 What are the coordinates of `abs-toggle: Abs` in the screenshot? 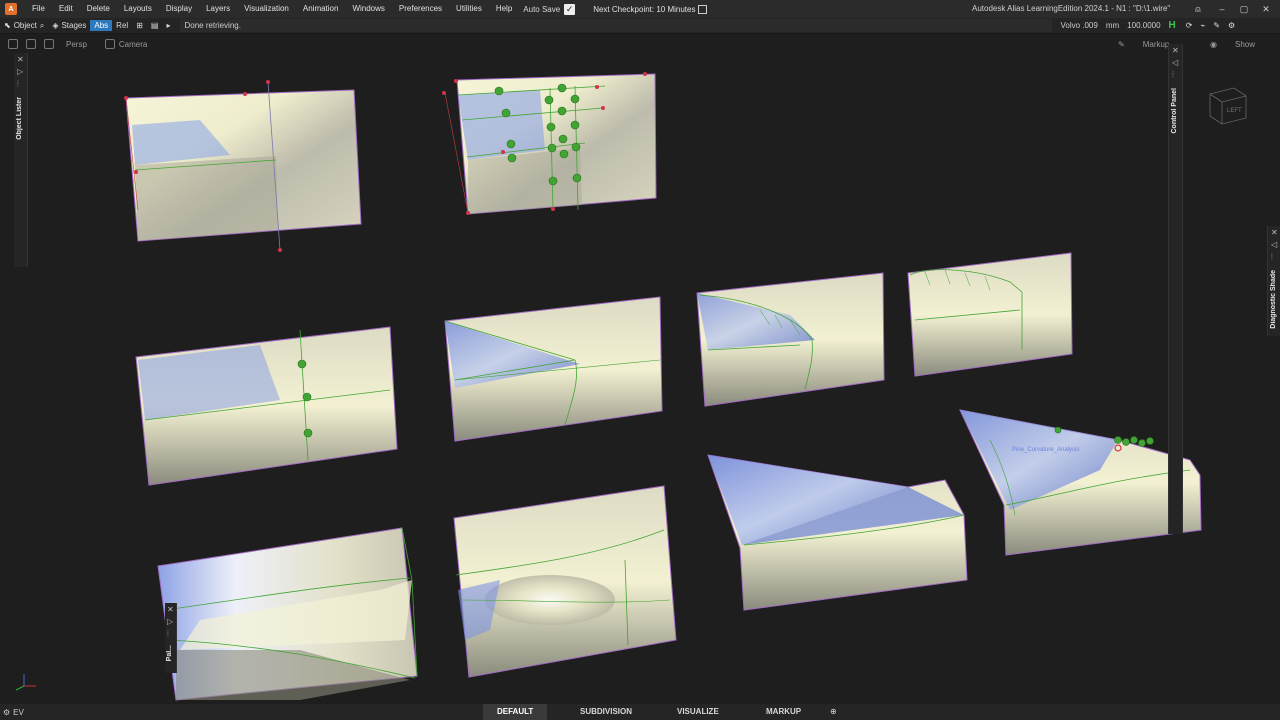 It's located at (101, 25).